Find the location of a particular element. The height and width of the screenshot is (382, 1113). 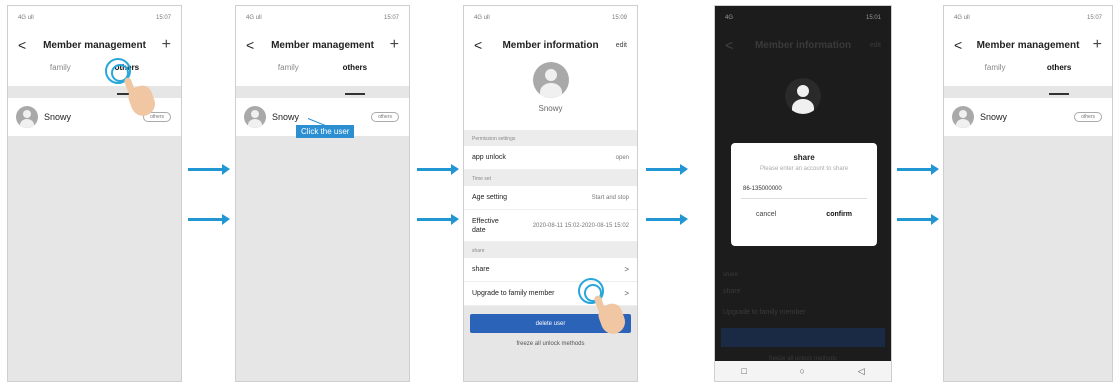

avatar-icon-dimmed is located at coordinates (803, 96).